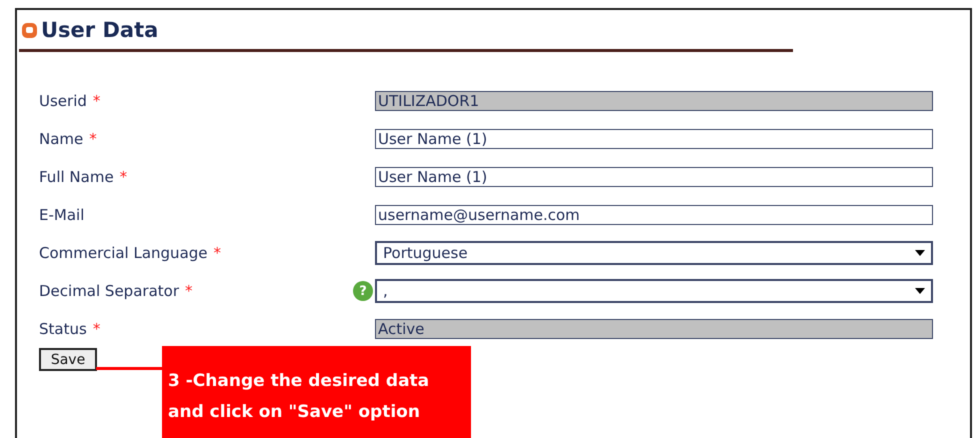 This screenshot has width=978, height=438. Describe the element at coordinates (76, 177) in the screenshot. I see `field-label: Full Name` at that location.